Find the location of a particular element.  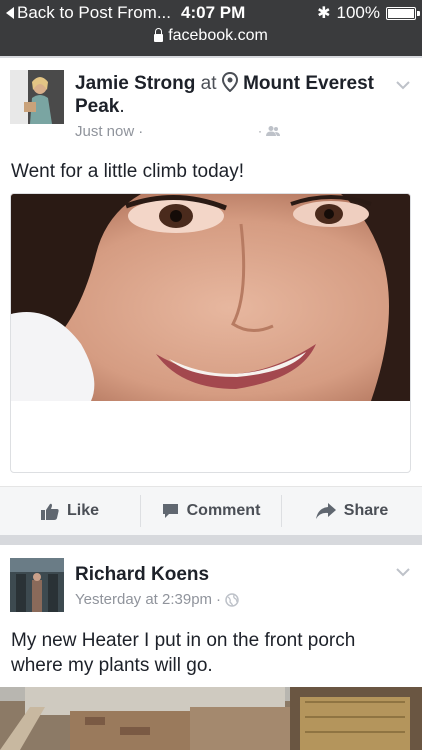

battery-percent: 100% is located at coordinates (358, 12).